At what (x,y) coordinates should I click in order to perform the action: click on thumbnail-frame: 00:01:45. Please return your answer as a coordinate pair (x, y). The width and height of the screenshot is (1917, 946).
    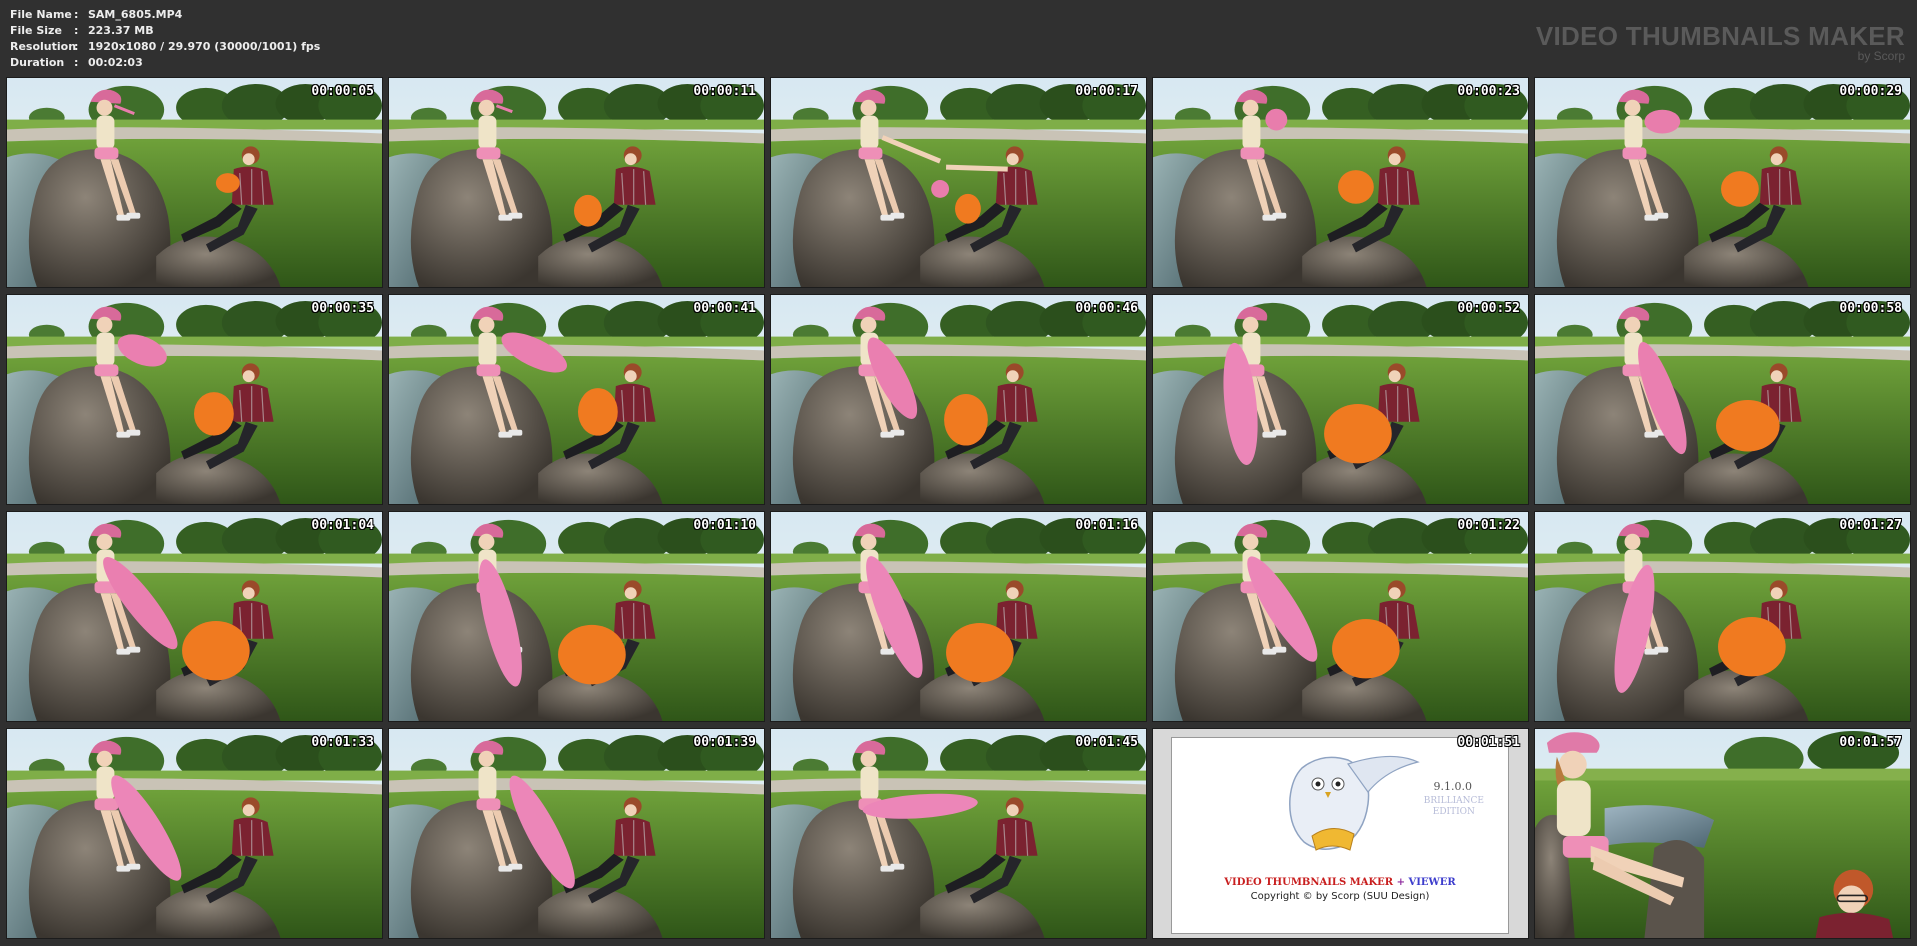
    Looking at the image, I should click on (958, 833).